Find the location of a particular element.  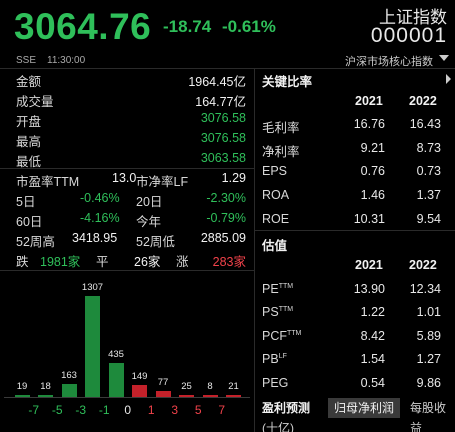

valuation-value-2021: 1.54 is located at coordinates (372, 359).